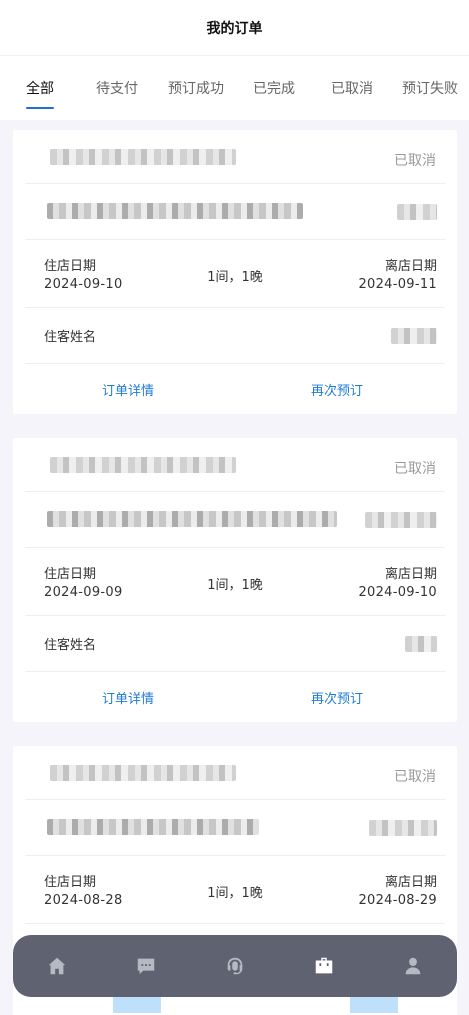 Image resolution: width=469 pixels, height=1015 pixels. I want to click on nav-profile, so click(413, 966).